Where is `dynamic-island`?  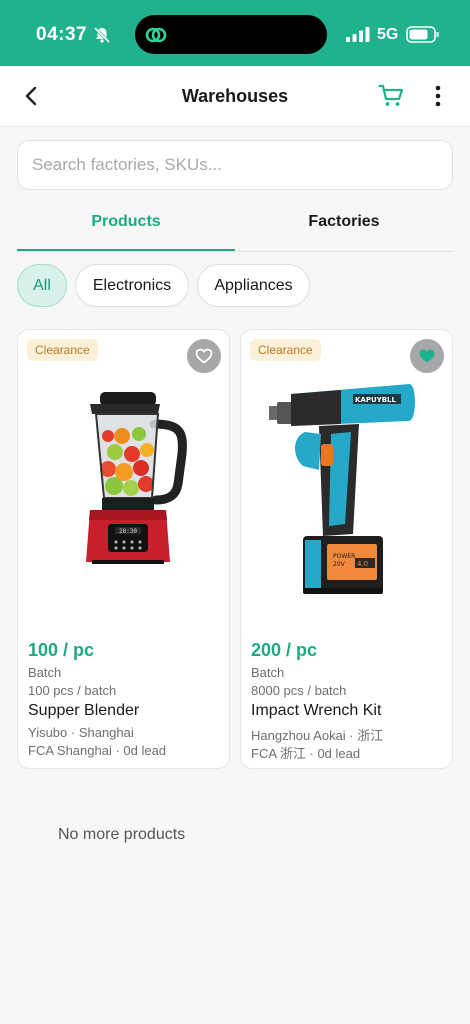
dynamic-island is located at coordinates (231, 34).